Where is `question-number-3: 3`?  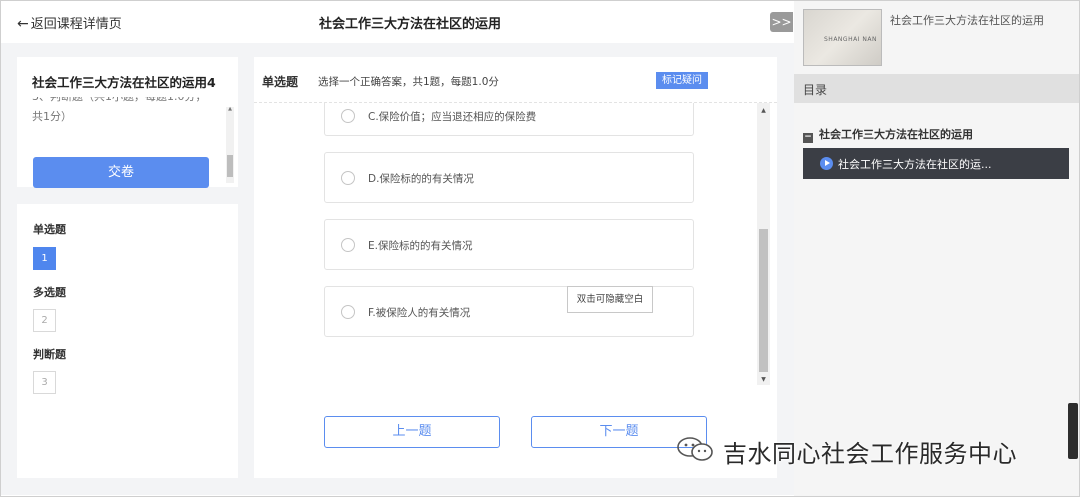 question-number-3: 3 is located at coordinates (44, 382).